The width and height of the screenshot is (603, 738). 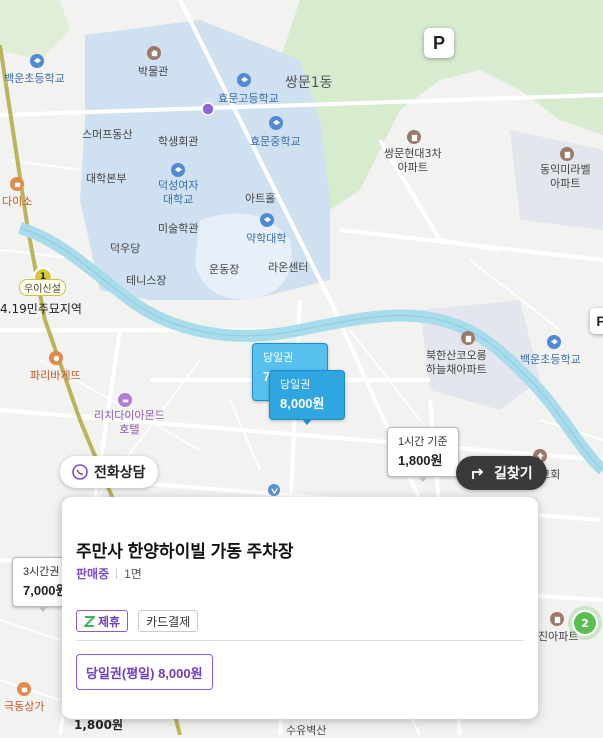 I want to click on place-label-baegun-elem-east: 백운초등학교, so click(x=550, y=359).